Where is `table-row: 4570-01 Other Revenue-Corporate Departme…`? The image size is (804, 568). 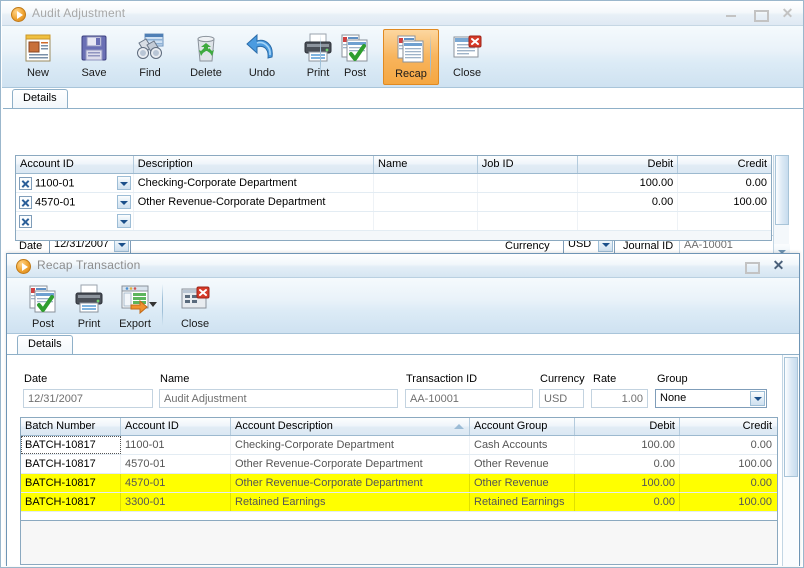
table-row: 4570-01 Other Revenue-Corporate Departme… is located at coordinates (393, 202).